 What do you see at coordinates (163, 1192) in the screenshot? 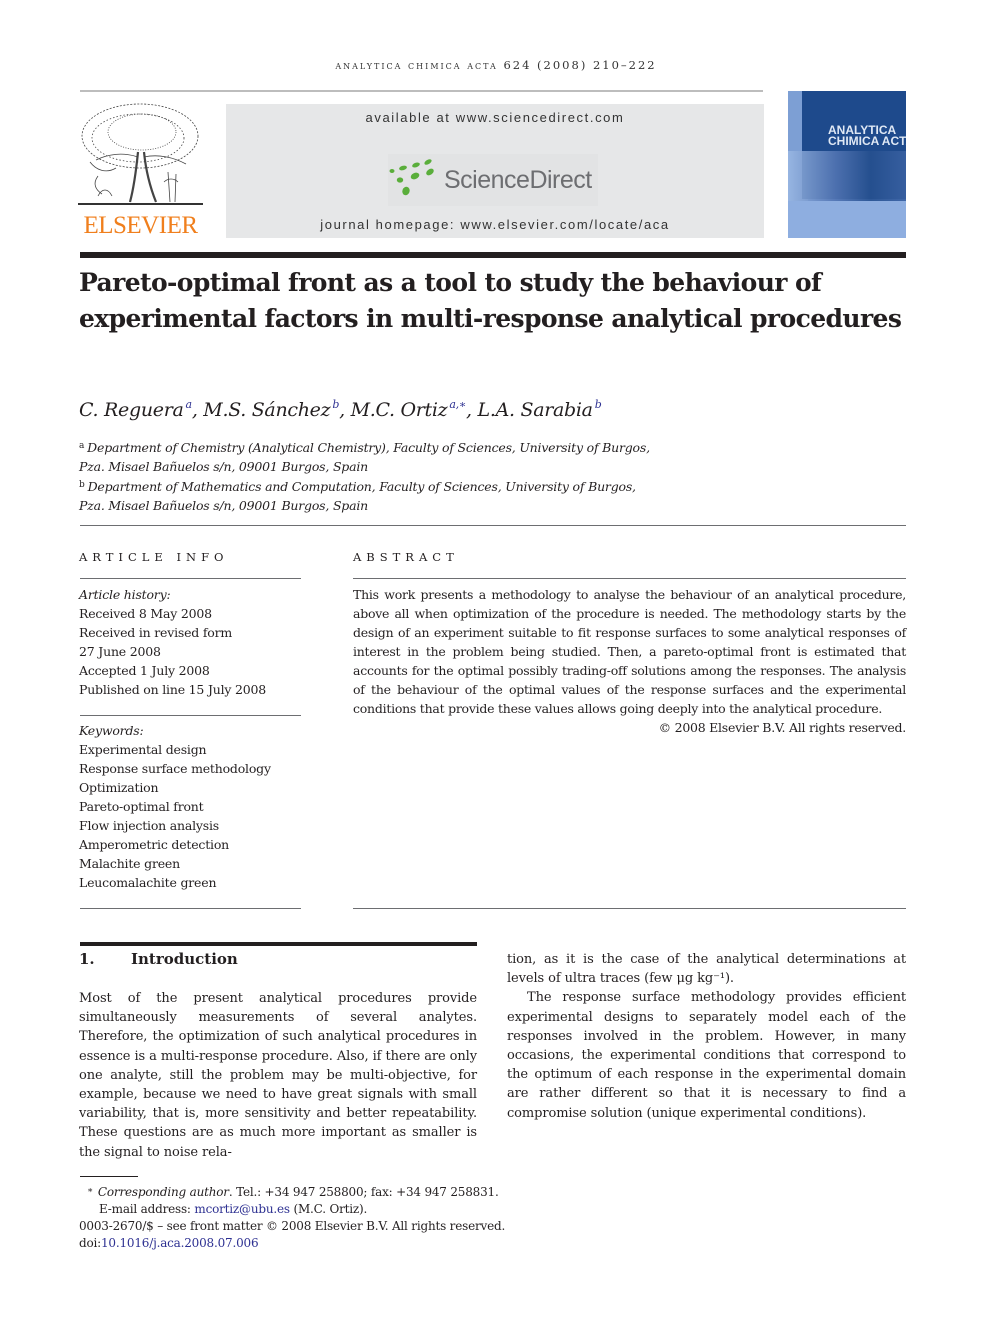
I see `corresponding-label: Corresponding author` at bounding box center [163, 1192].